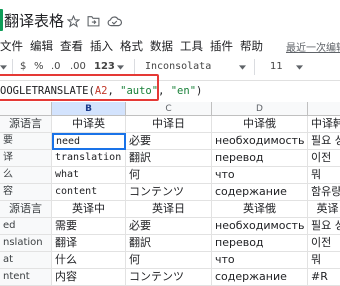 The image size is (340, 286). I want to click on zoom-dropdown-arrow-icon, so click(3, 67).